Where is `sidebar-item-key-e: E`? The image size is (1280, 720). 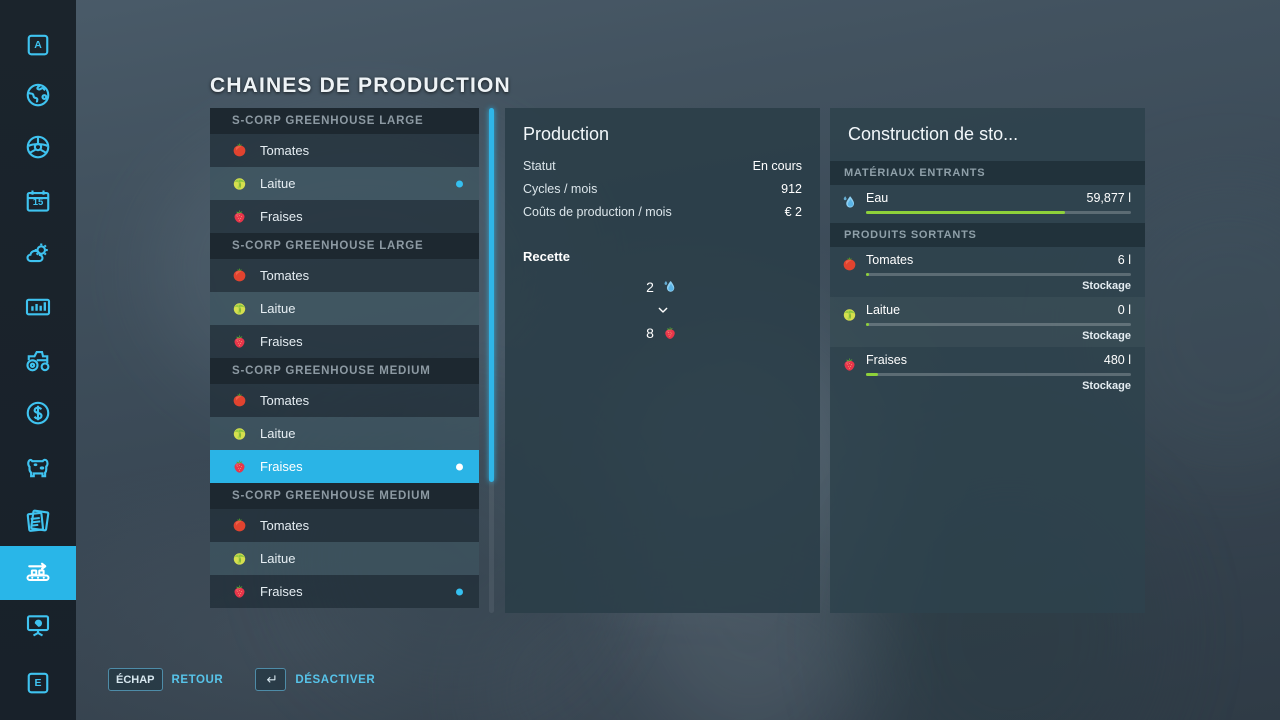
sidebar-item-key-e: E is located at coordinates (38, 683).